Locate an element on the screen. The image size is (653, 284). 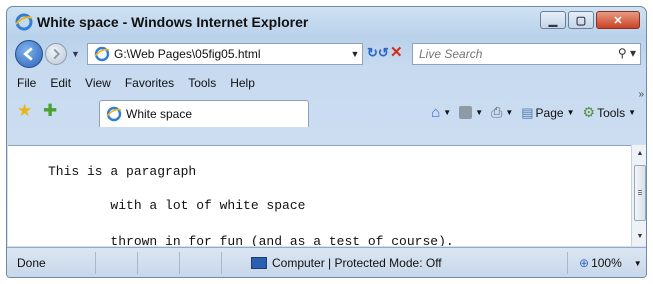
feeds-dropdown-icon: ▼ is located at coordinates (479, 112).